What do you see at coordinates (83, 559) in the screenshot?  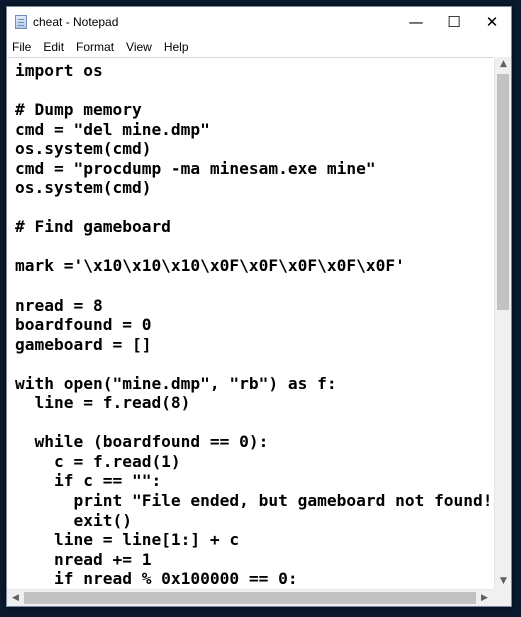 I see `code-line: nread += 1` at bounding box center [83, 559].